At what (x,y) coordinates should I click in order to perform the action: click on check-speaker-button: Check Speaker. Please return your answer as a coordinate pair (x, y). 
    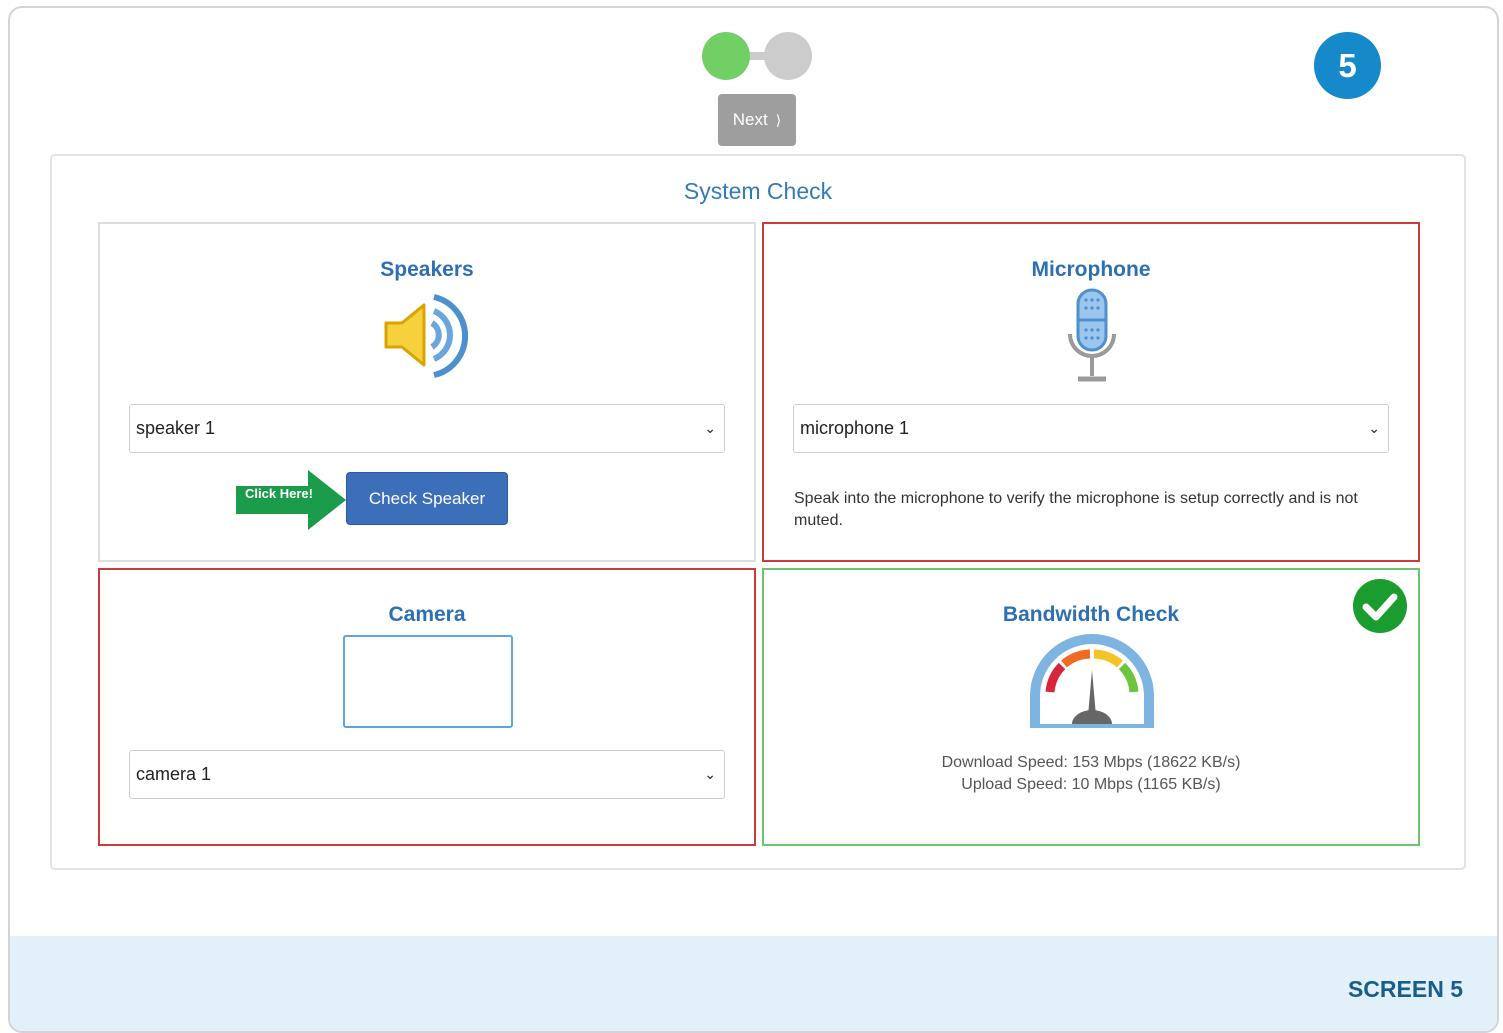
    Looking at the image, I should click on (427, 498).